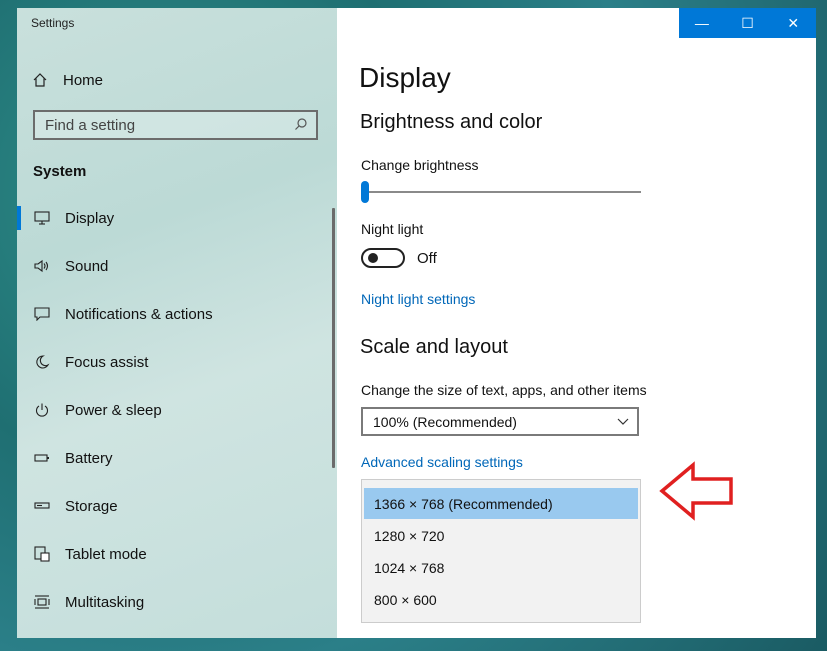 The image size is (827, 651). I want to click on tablet-icon, so click(42, 554).